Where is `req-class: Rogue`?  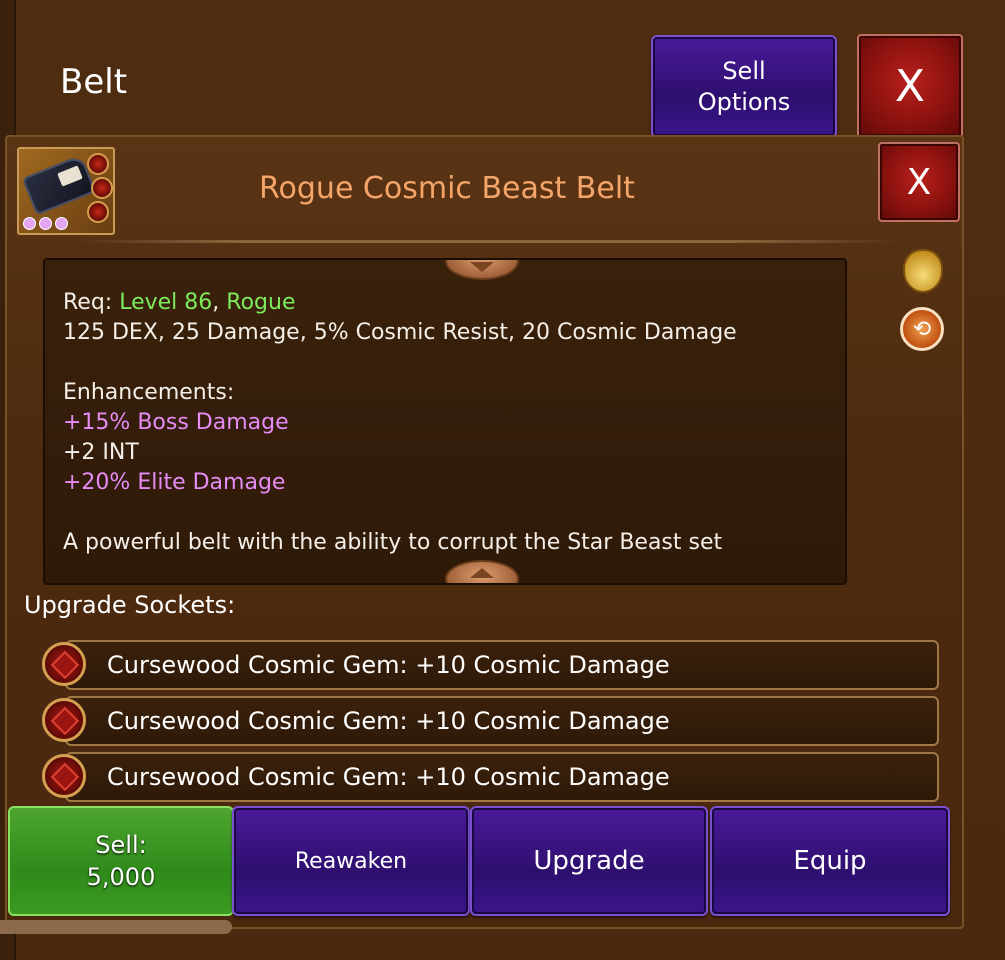
req-class: Rogue is located at coordinates (261, 302).